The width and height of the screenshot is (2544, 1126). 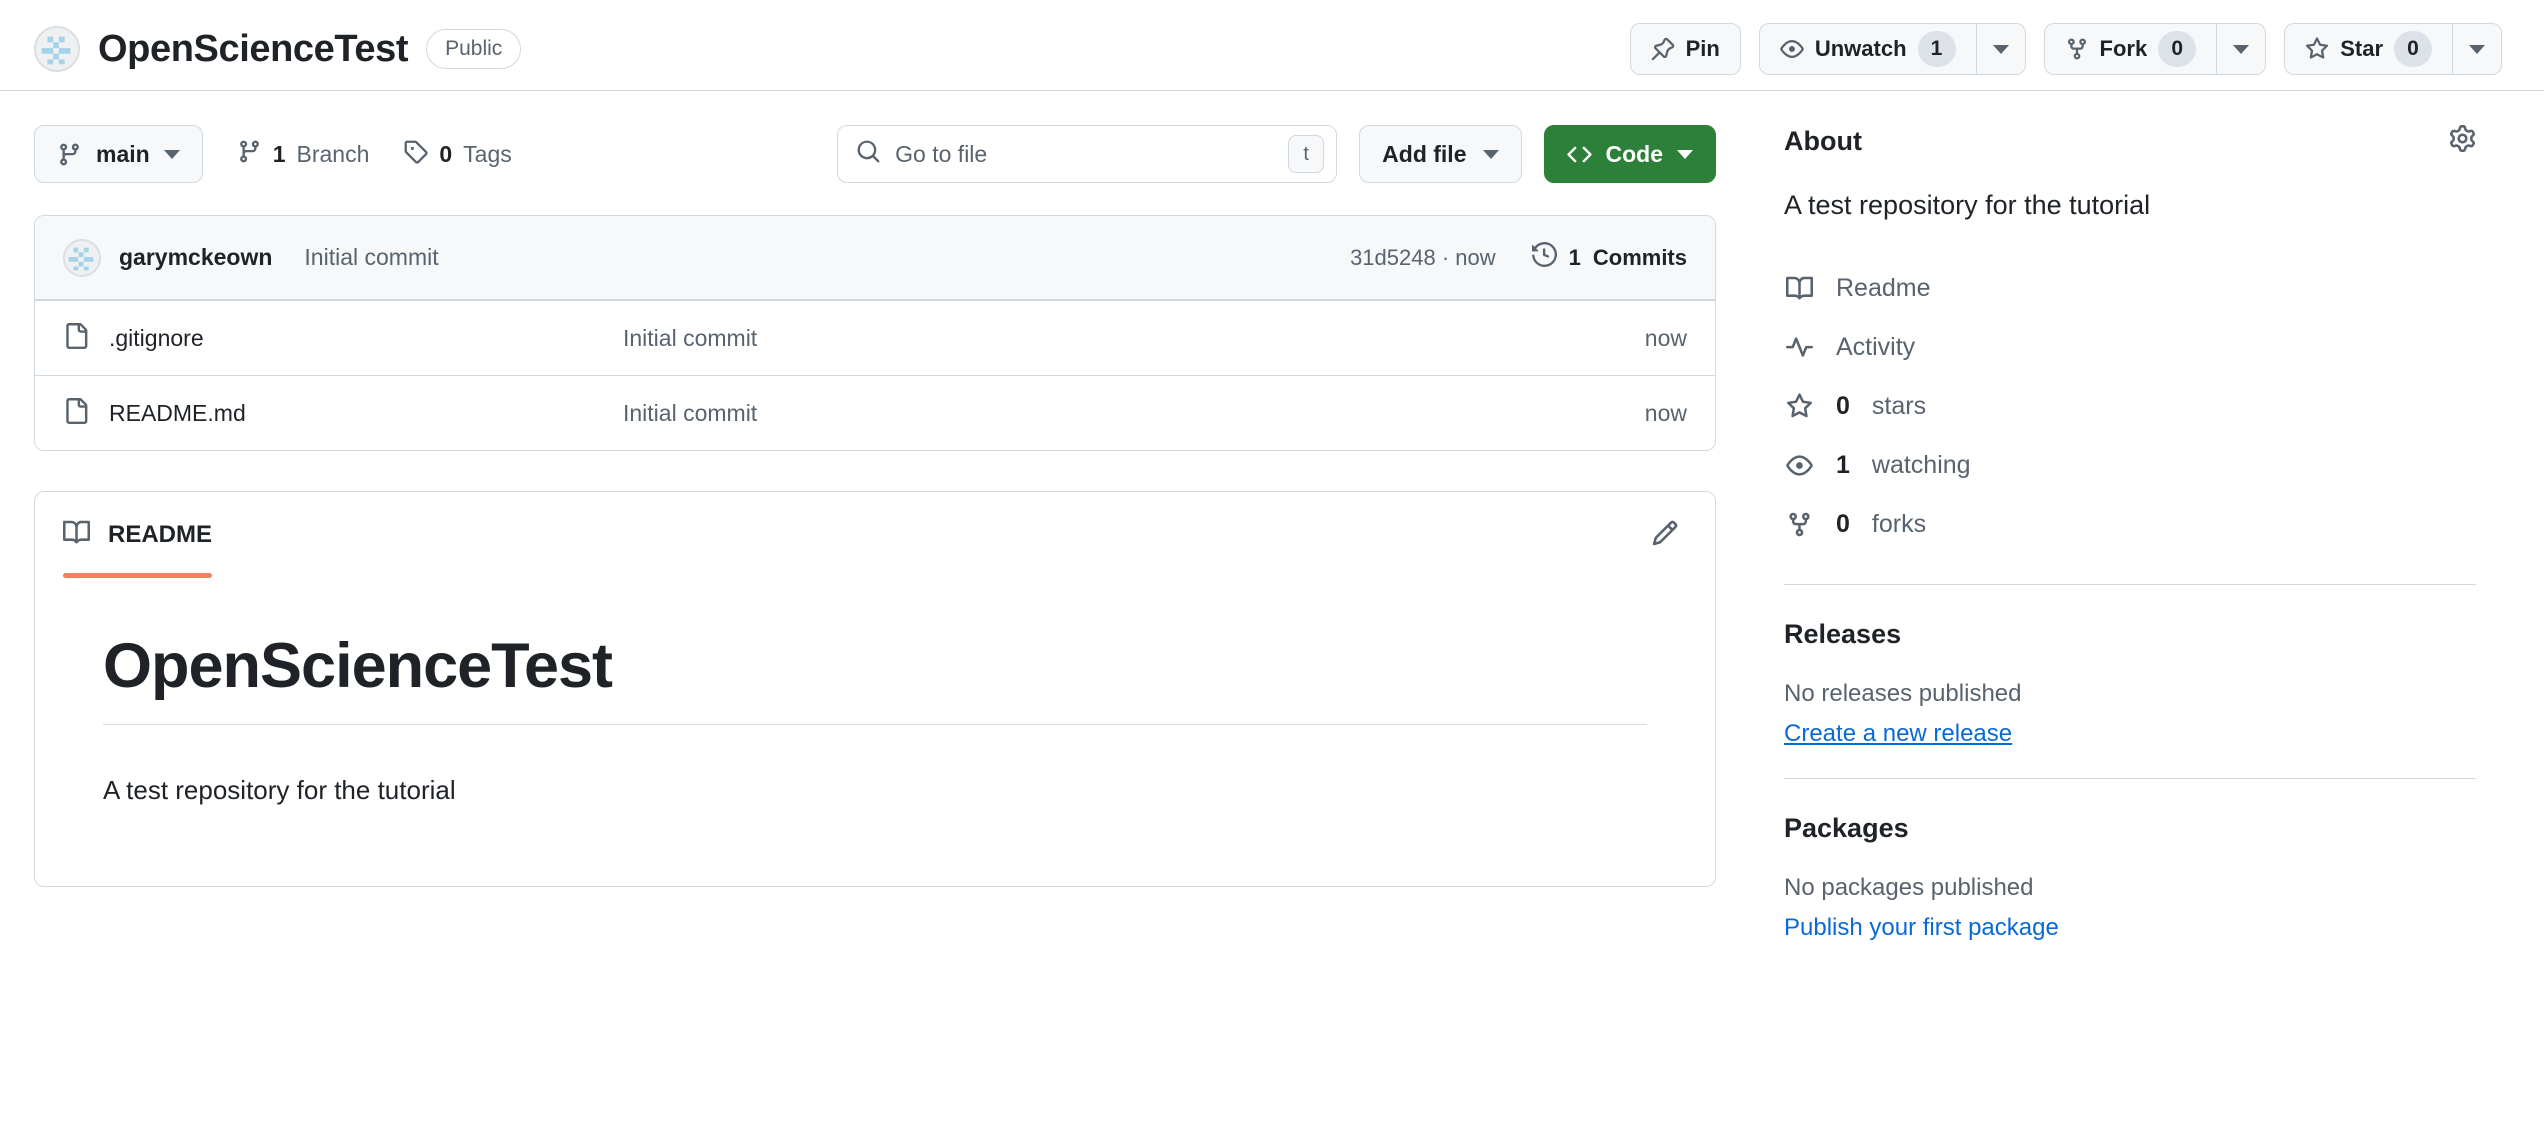 What do you see at coordinates (333, 153) in the screenshot?
I see `branch-count-label: Branch` at bounding box center [333, 153].